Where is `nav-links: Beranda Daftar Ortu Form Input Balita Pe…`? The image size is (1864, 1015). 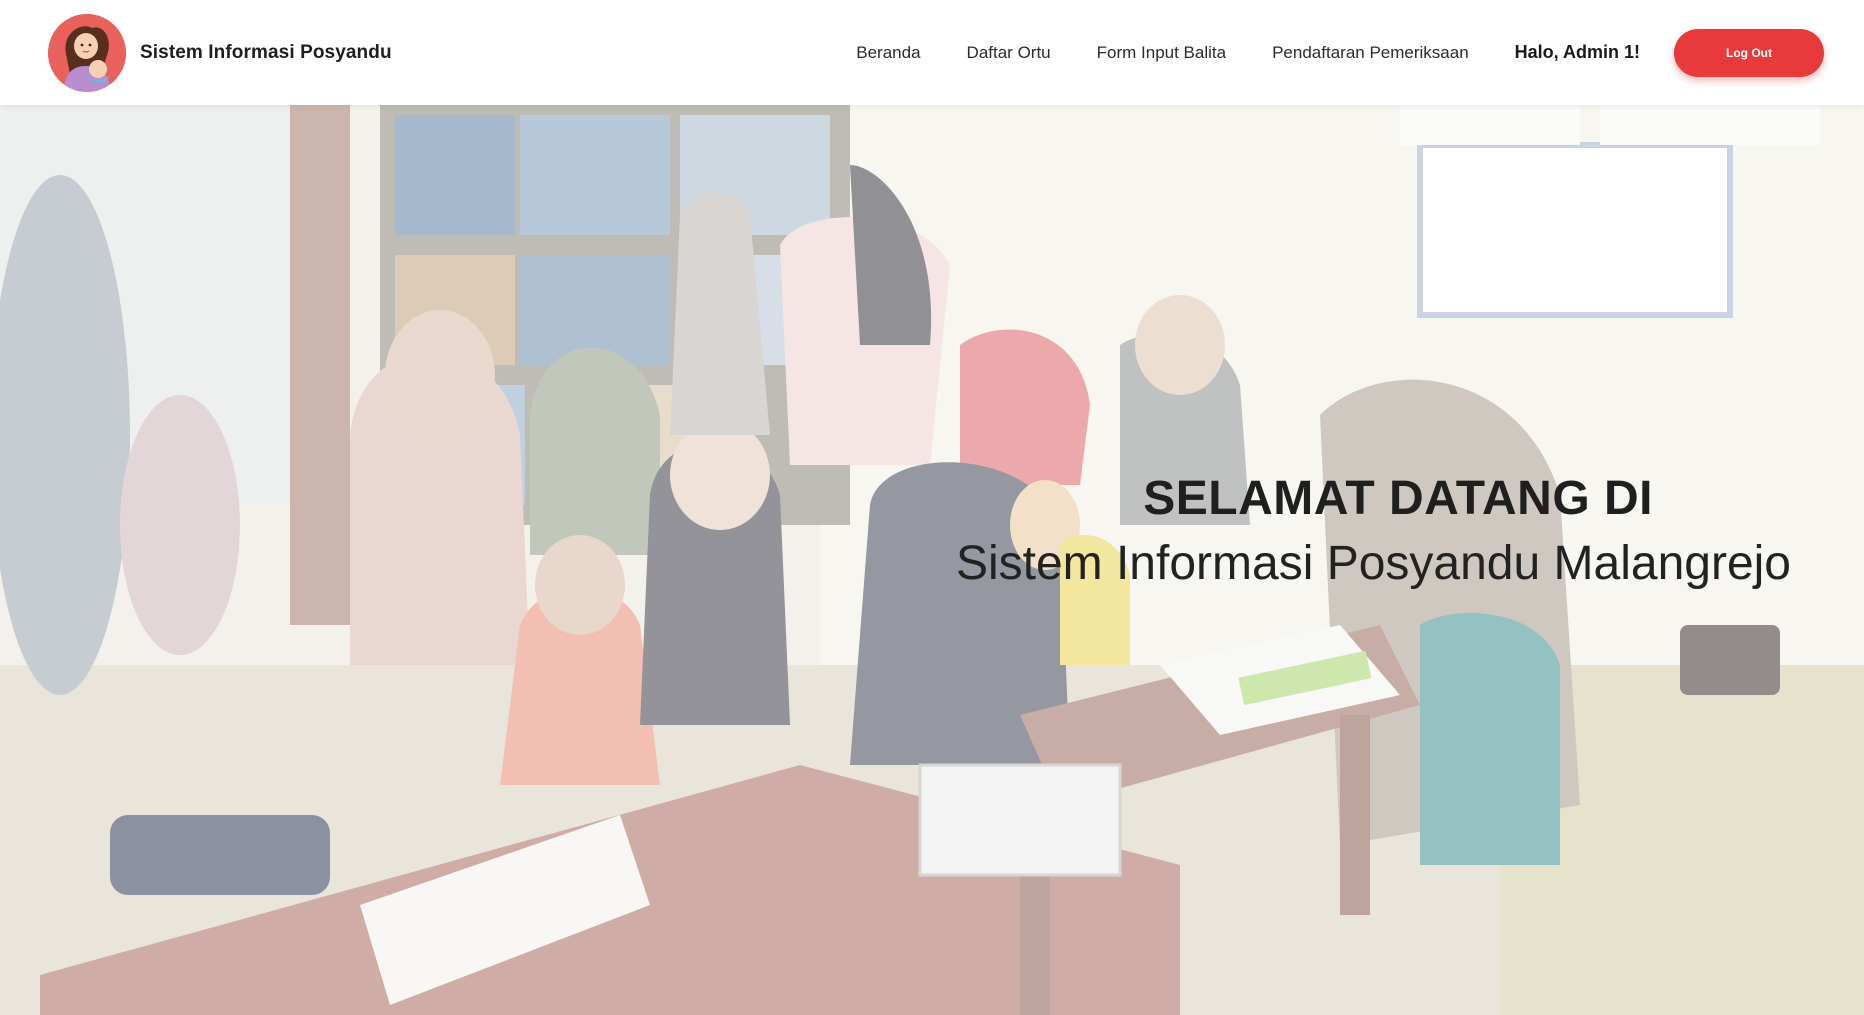
nav-links: Beranda Daftar Ortu Form Input Balita Pe… is located at coordinates (1340, 52).